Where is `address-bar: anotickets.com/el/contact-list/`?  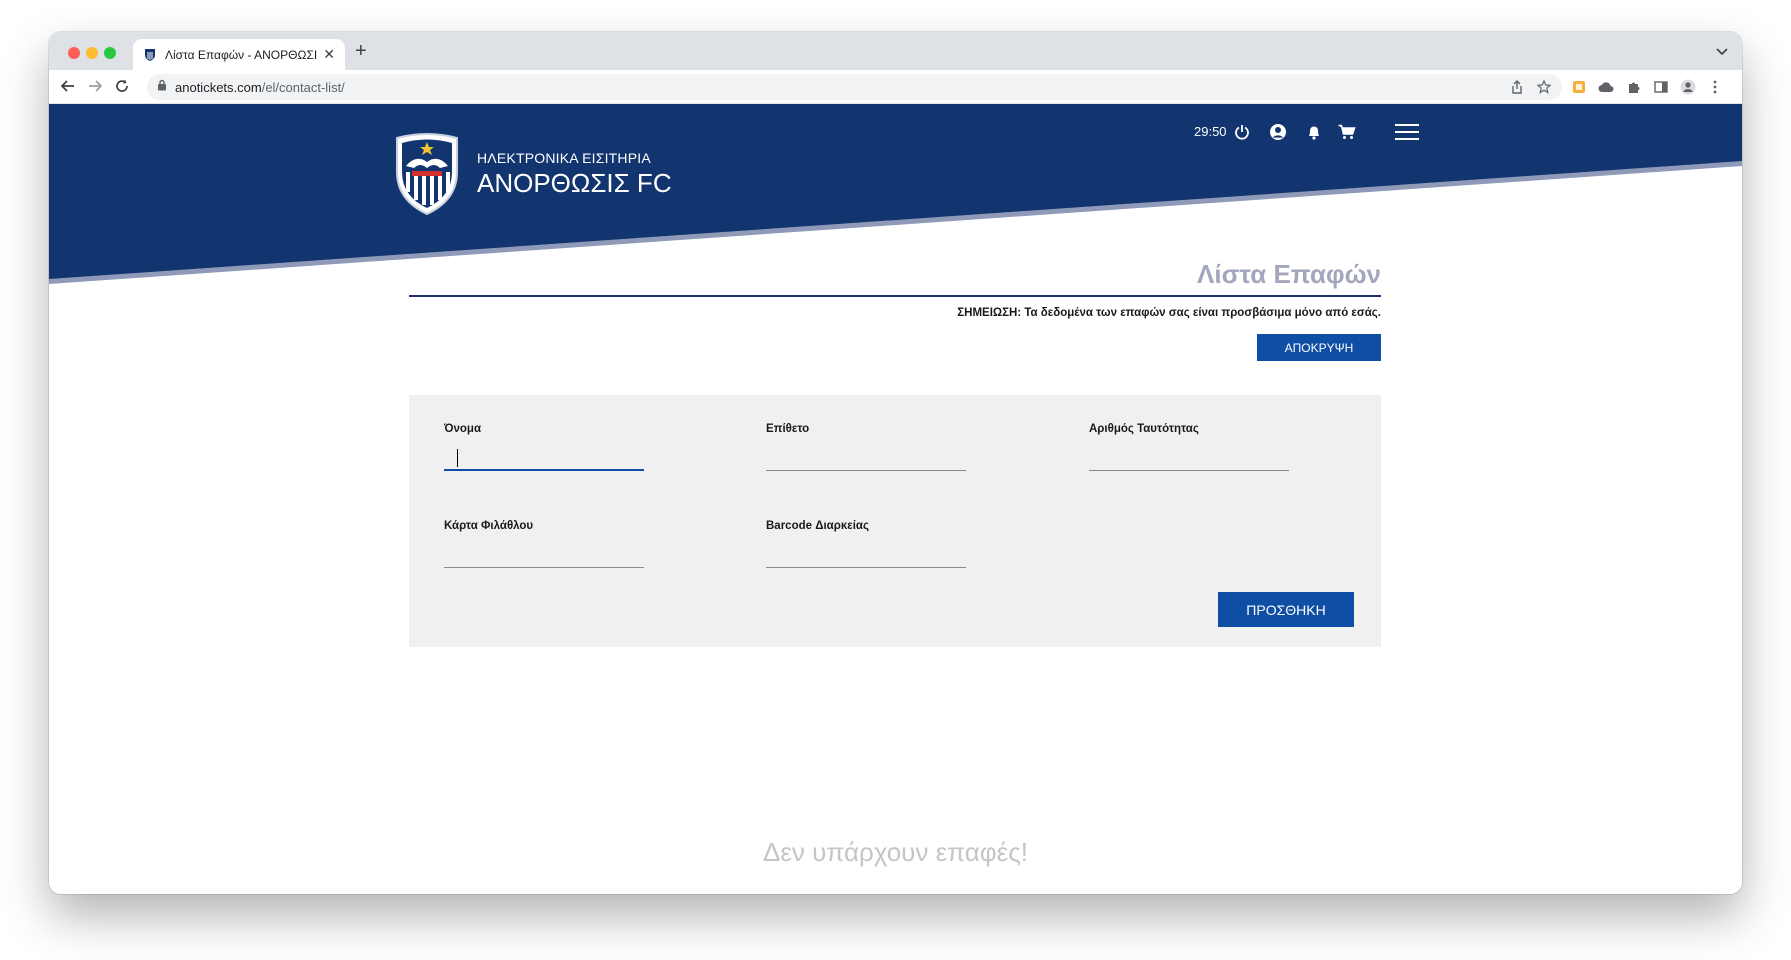 address-bar: anotickets.com/el/contact-list/ is located at coordinates (854, 87).